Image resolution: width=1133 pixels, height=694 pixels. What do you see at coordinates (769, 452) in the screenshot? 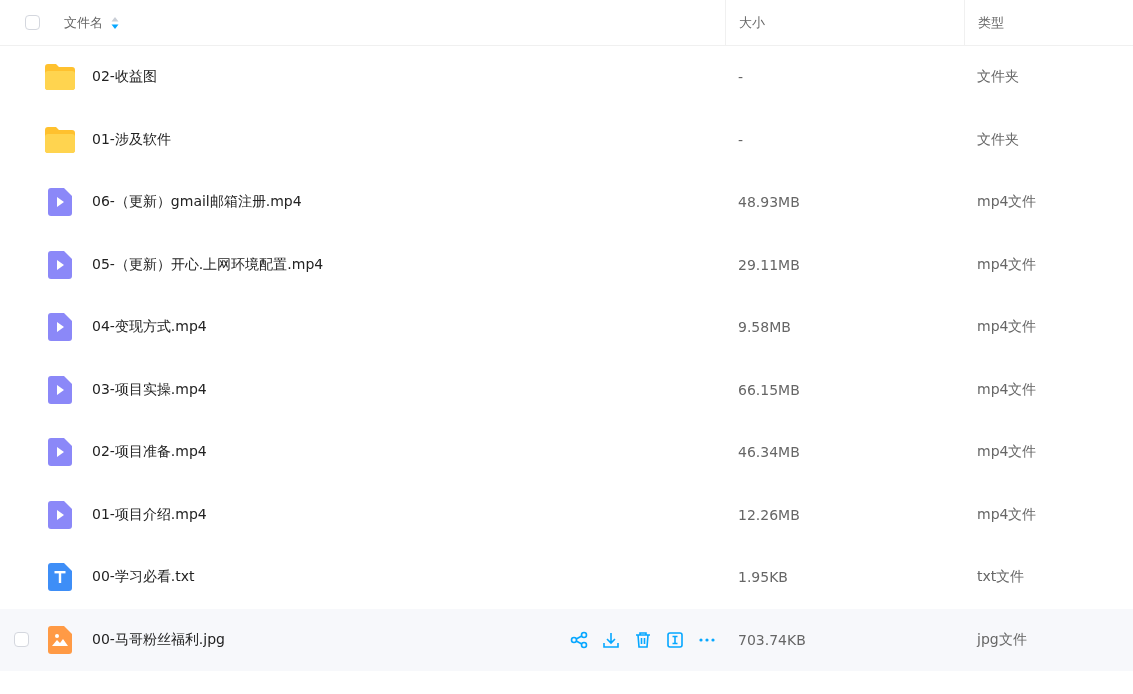
I see `file-size: 46.34MB` at bounding box center [769, 452].